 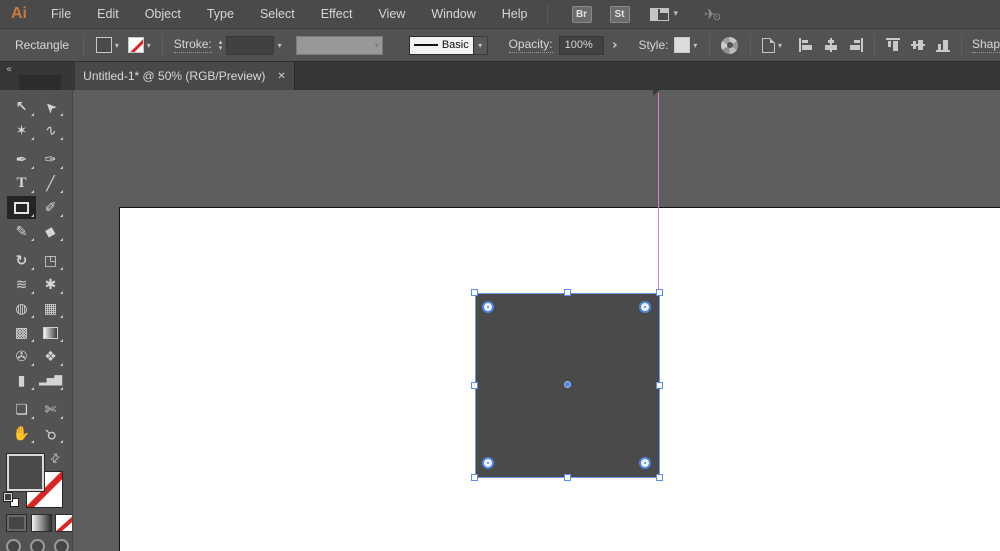 What do you see at coordinates (104, 45) in the screenshot?
I see `fill-color-swatch` at bounding box center [104, 45].